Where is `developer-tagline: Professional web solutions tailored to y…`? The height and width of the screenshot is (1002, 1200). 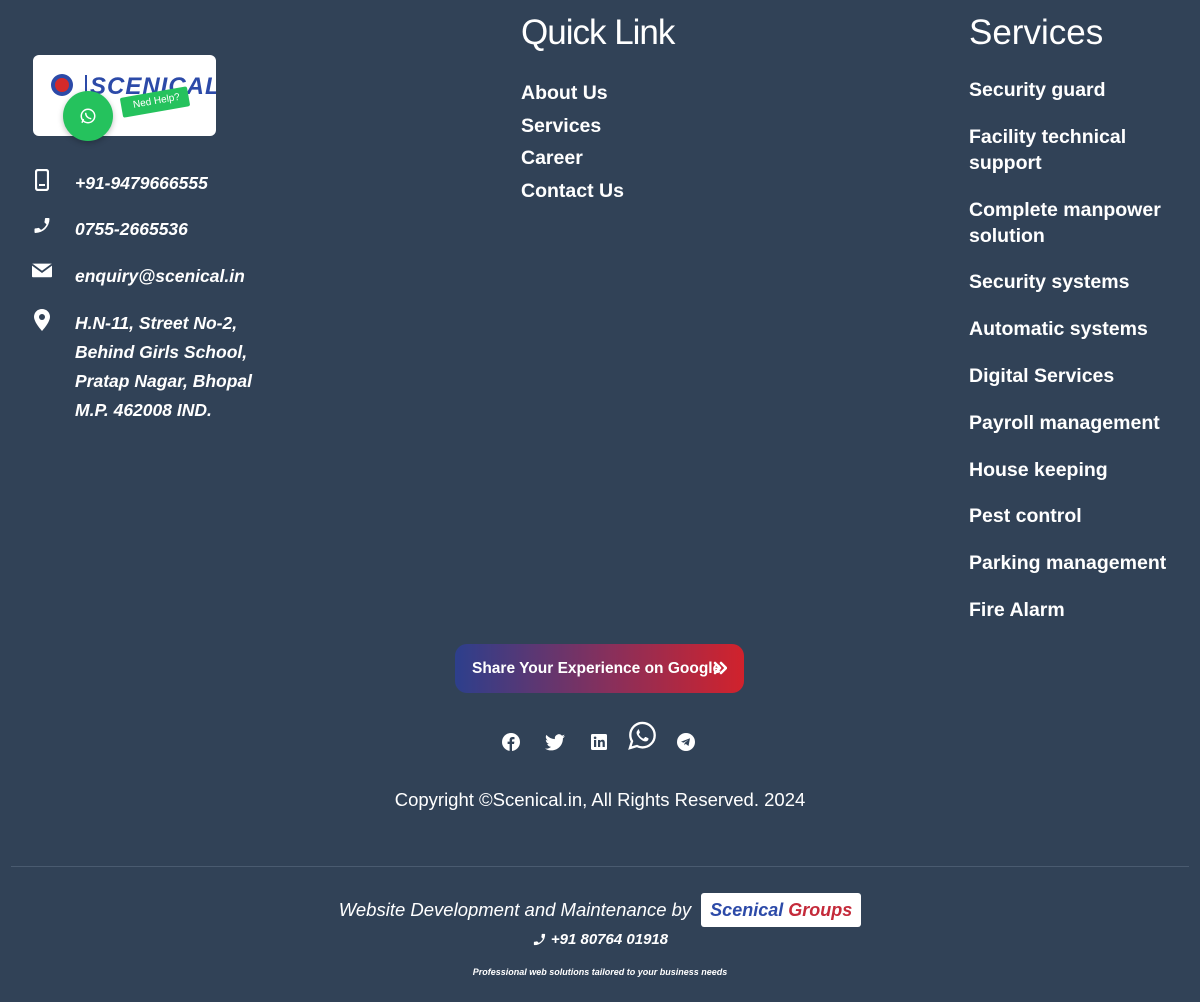
developer-tagline: Professional web solutions tailored to y… is located at coordinates (600, 972).